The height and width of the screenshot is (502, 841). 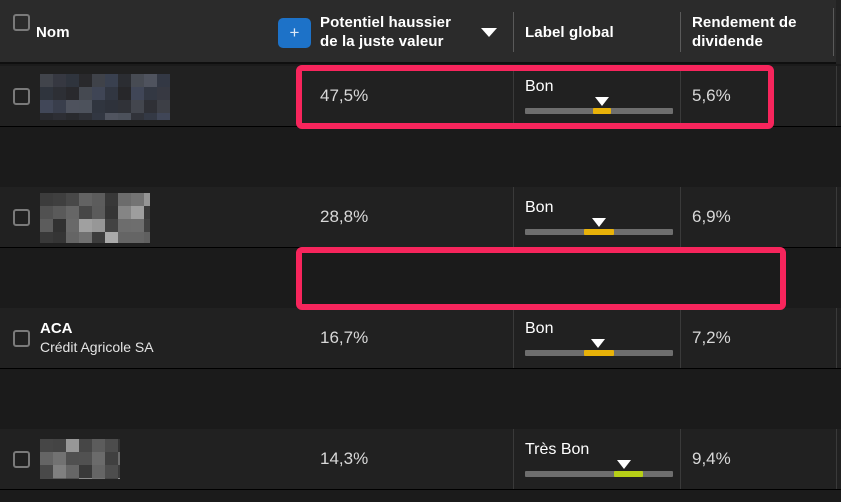 What do you see at coordinates (415, 96) in the screenshot?
I see `upside-cell: 47,5%` at bounding box center [415, 96].